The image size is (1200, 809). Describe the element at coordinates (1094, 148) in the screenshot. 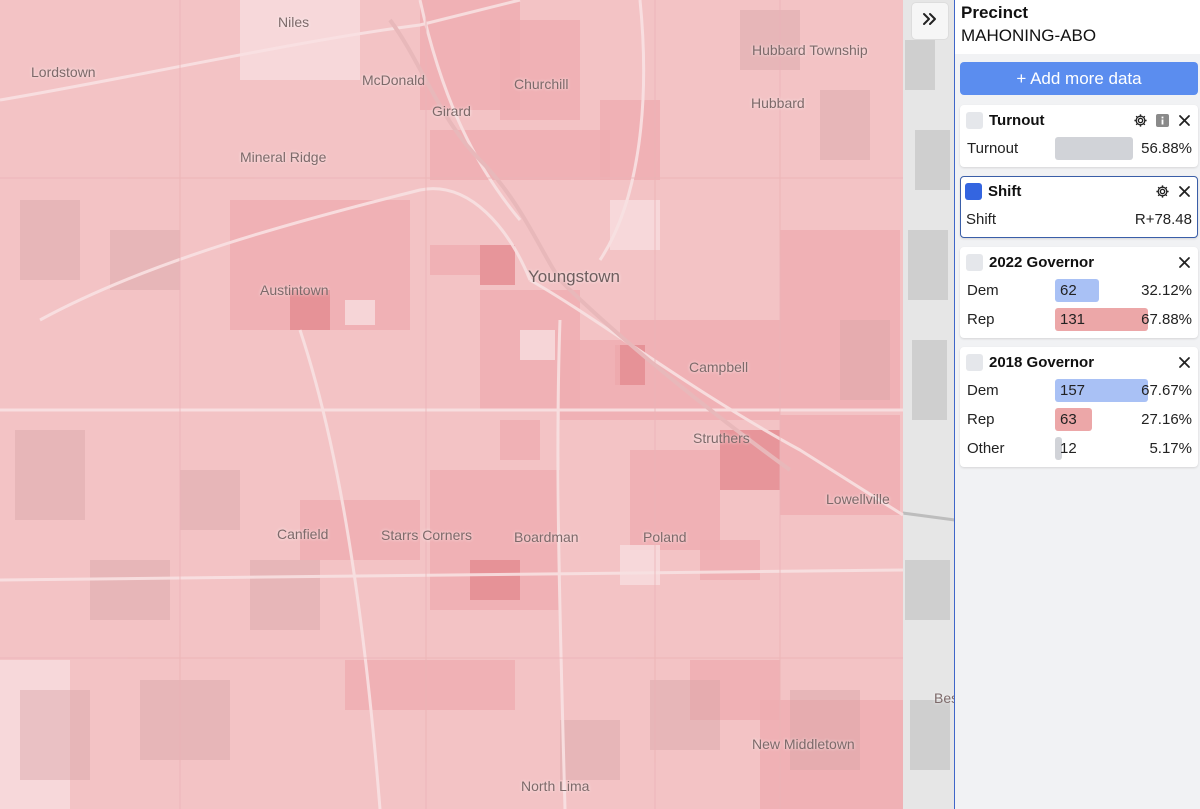

I see `value-bar` at that location.